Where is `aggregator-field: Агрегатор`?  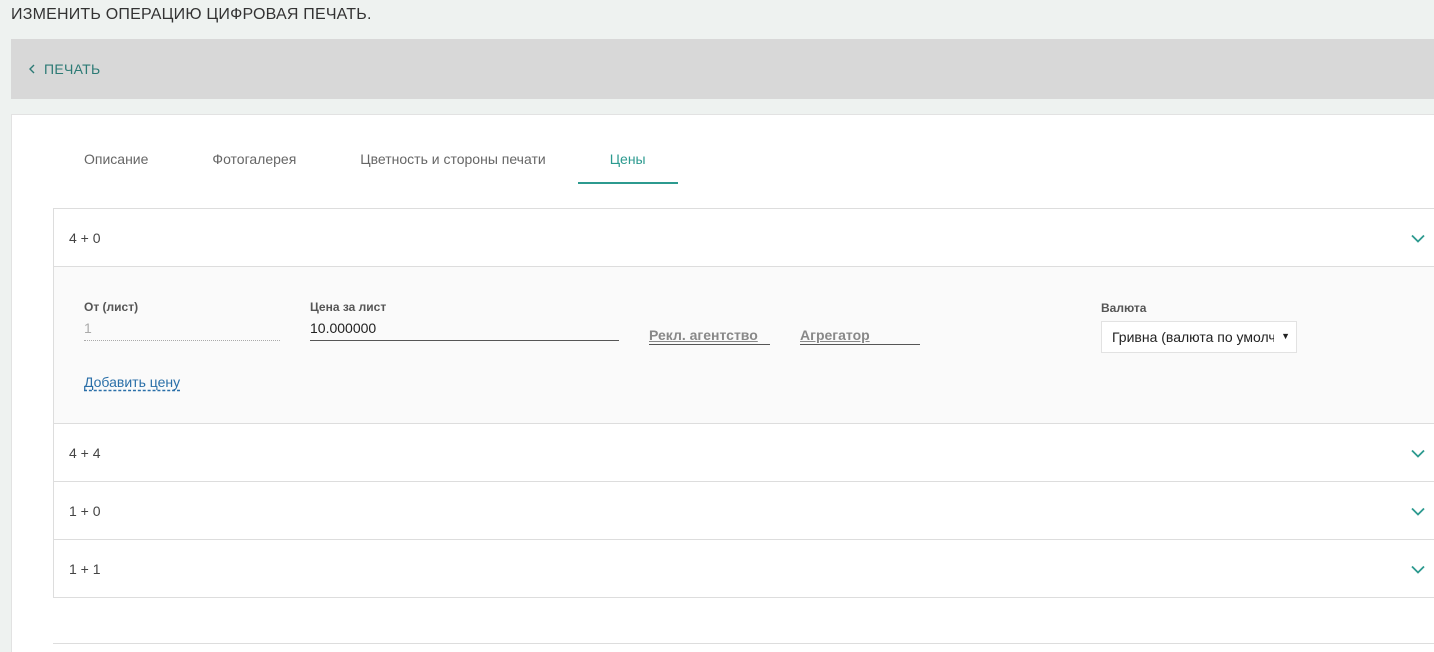
aggregator-field: Агрегатор is located at coordinates (860, 336).